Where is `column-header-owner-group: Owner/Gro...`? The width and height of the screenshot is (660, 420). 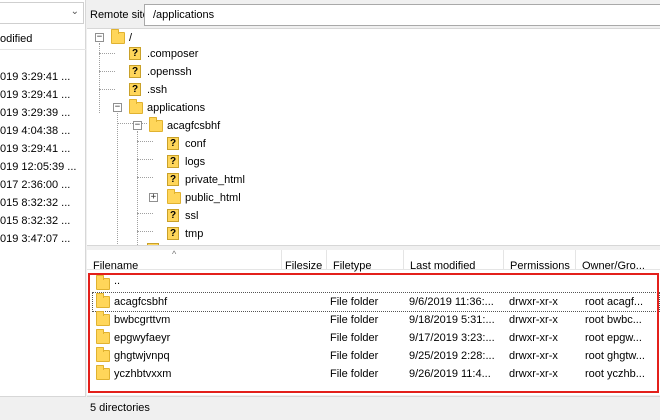
column-header-owner-group: Owner/Gro... is located at coordinates (618, 261).